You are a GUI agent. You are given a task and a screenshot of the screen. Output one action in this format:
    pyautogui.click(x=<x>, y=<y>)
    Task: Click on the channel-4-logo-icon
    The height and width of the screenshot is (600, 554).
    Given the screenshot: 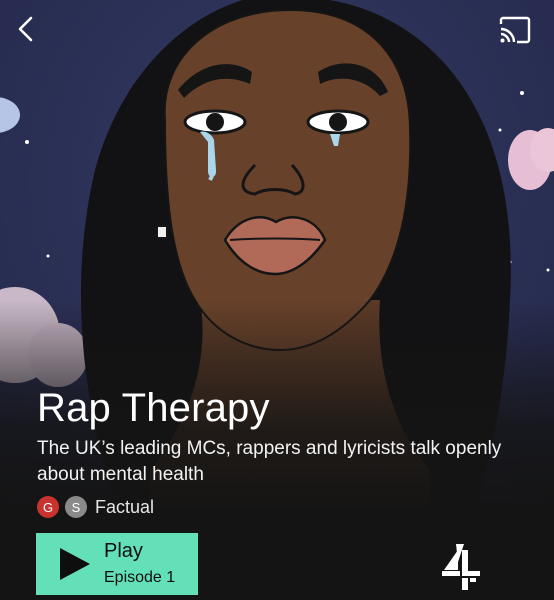 What is the action you would take?
    pyautogui.click(x=461, y=567)
    